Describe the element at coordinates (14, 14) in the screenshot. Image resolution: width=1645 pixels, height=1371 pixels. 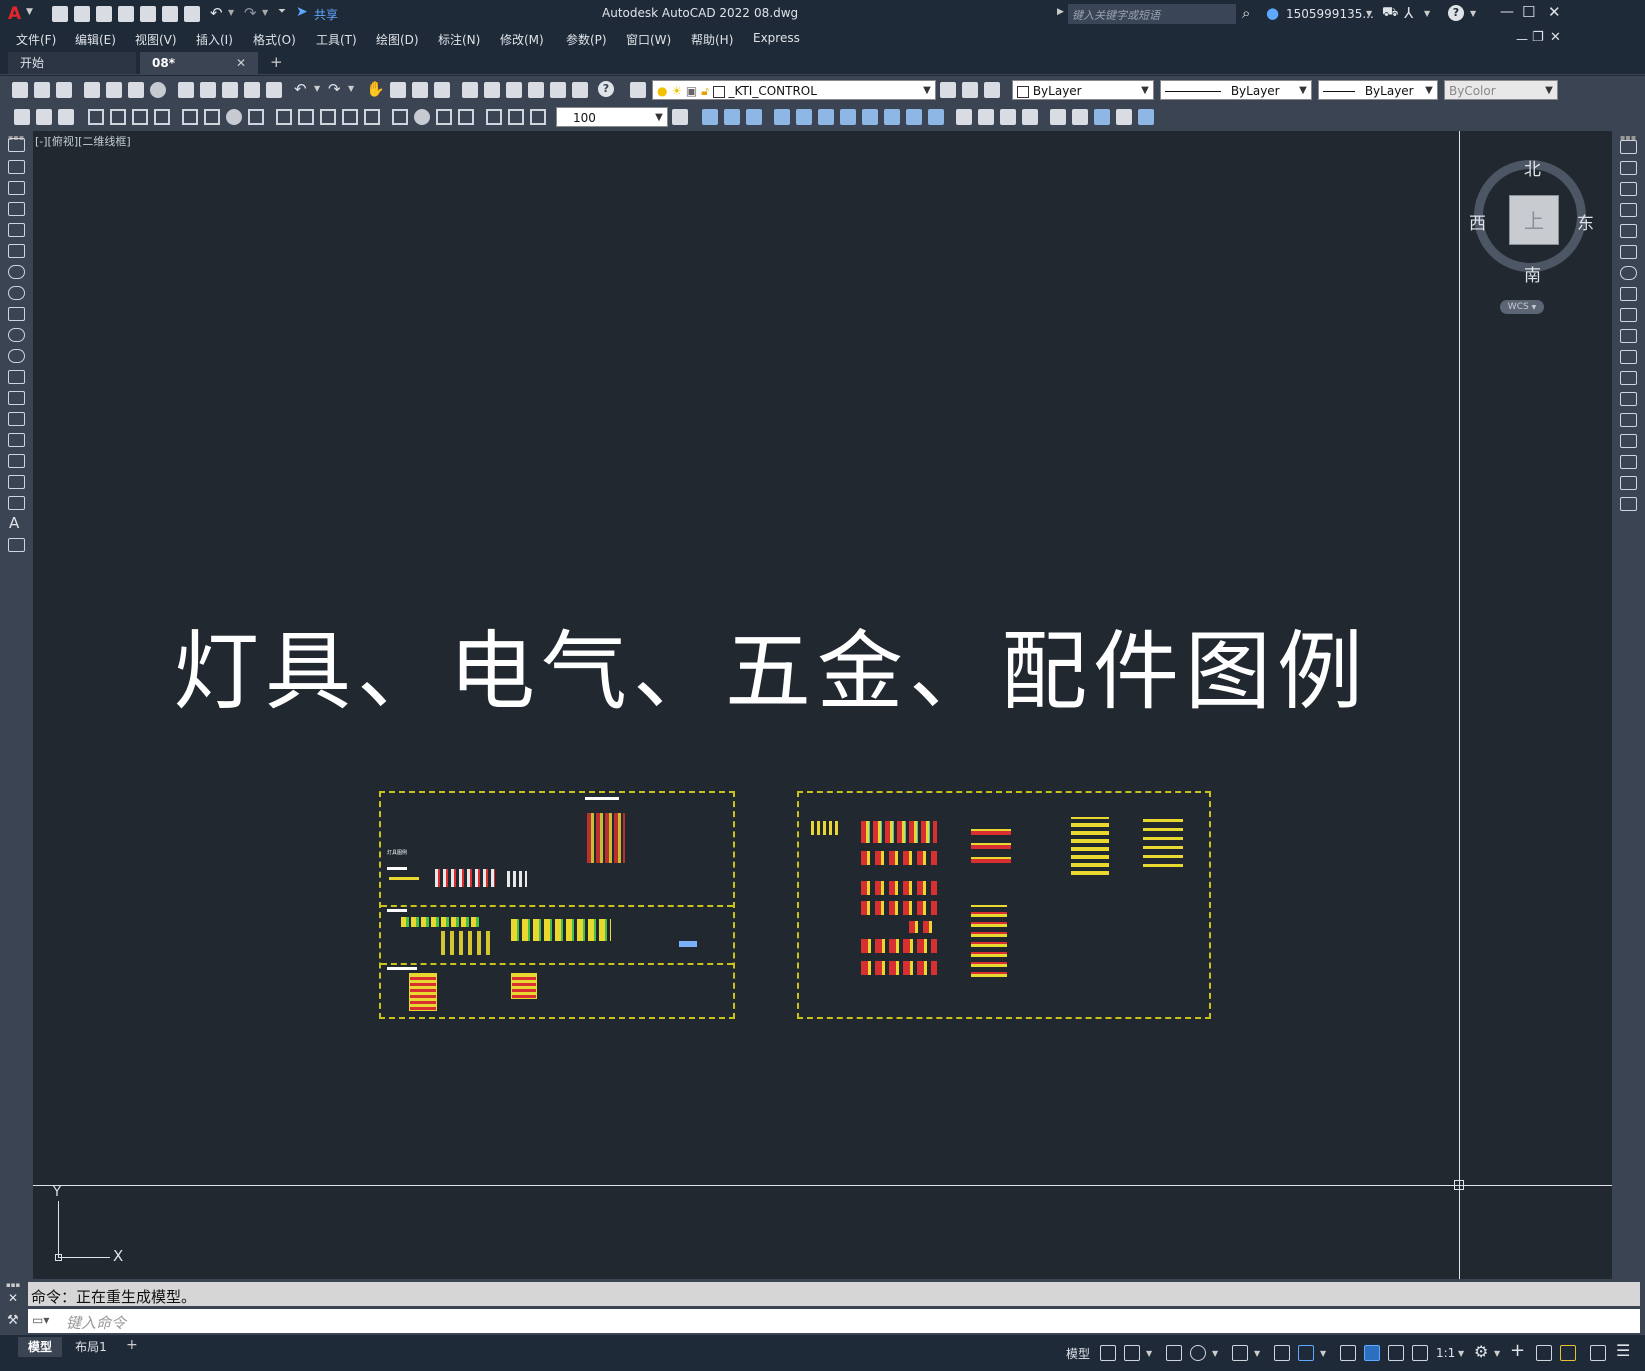
I see `autocad-logo: A` at that location.